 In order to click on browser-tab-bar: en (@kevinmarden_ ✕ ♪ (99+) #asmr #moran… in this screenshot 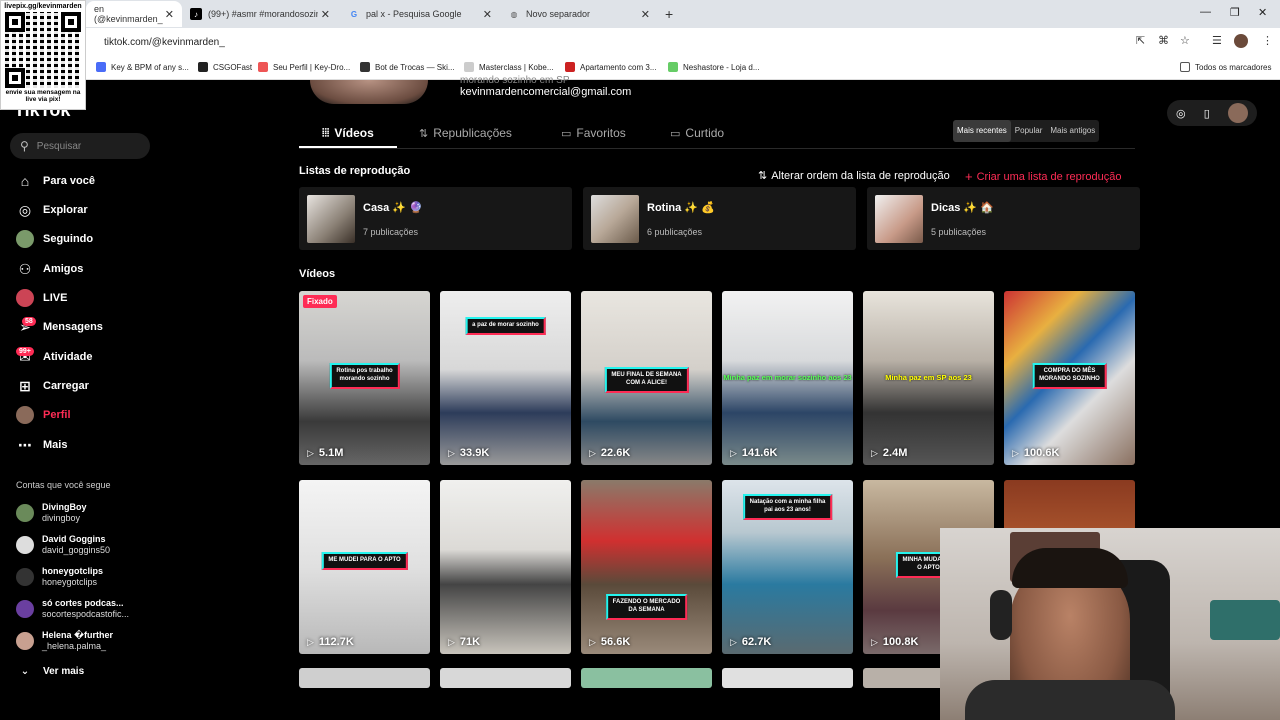, I will do `click(640, 14)`.